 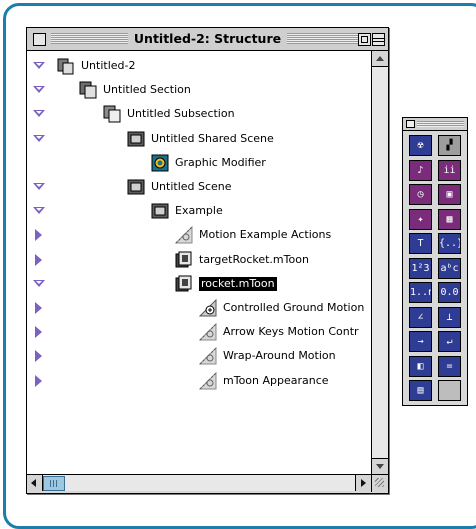 I want to click on window-title-bar: Untitled-2: Structure, so click(x=207, y=39).